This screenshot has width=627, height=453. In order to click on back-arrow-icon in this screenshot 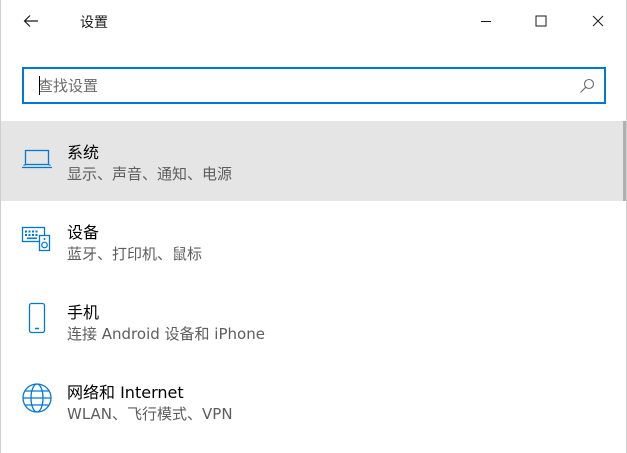, I will do `click(30, 21)`.